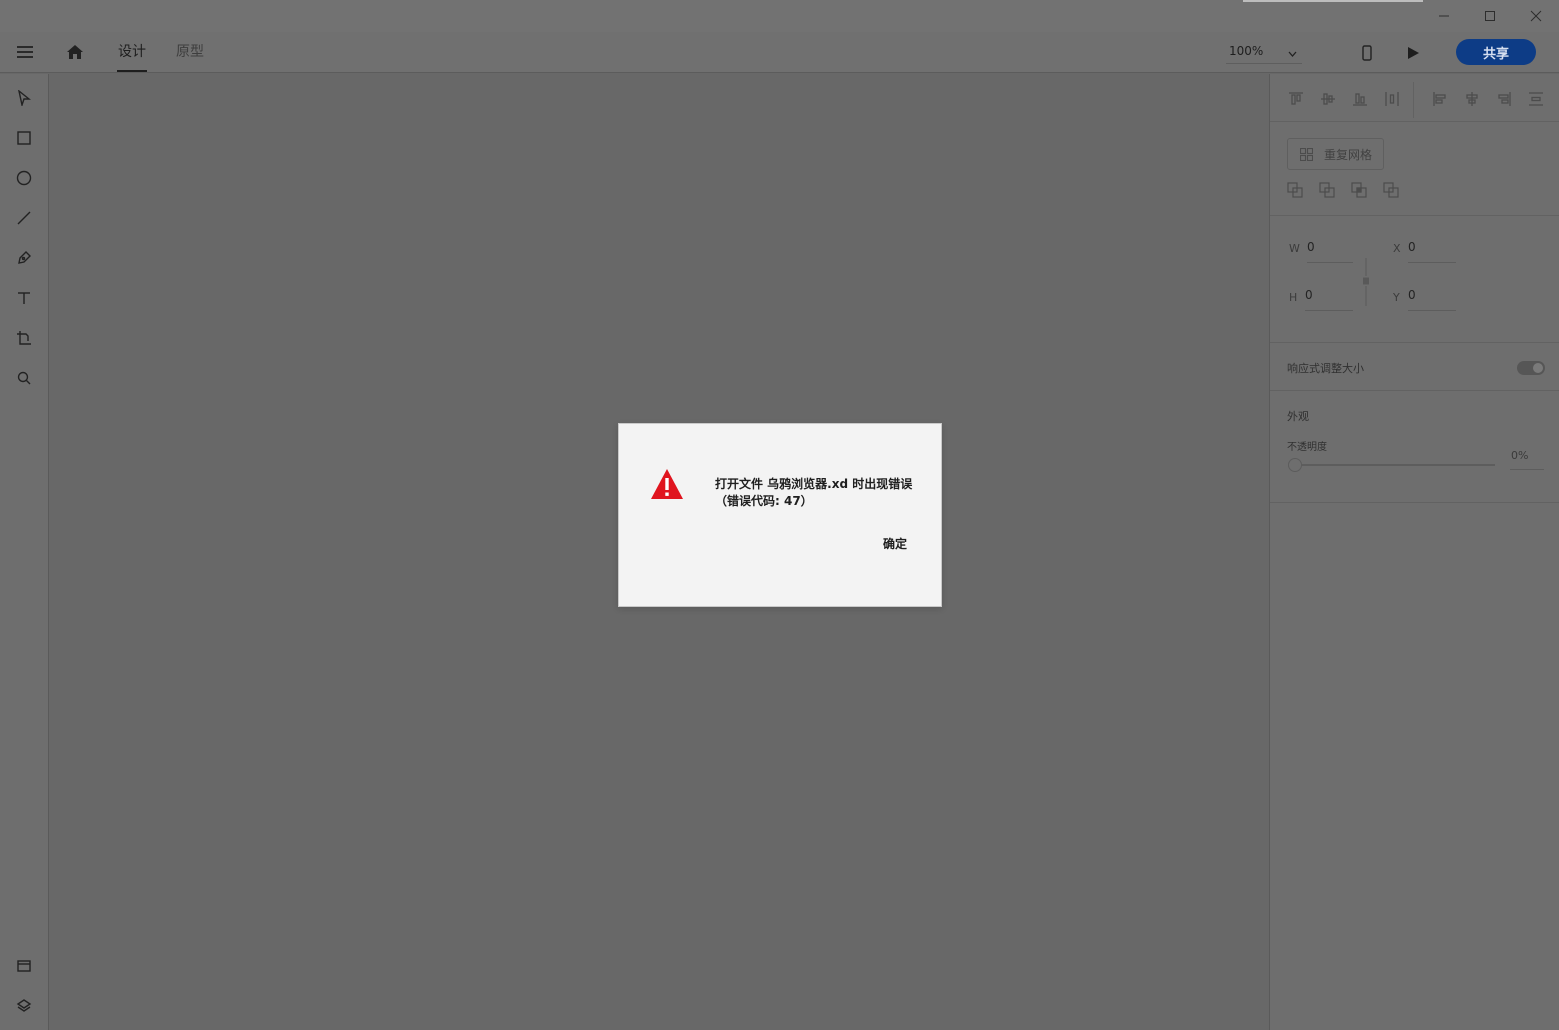 This screenshot has height=1030, width=1559. I want to click on align-top-icon, so click(1296, 99).